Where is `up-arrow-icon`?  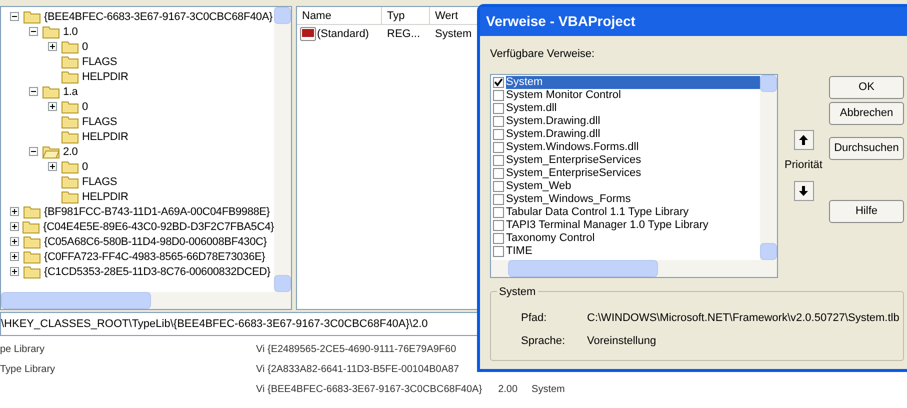 up-arrow-icon is located at coordinates (803, 140).